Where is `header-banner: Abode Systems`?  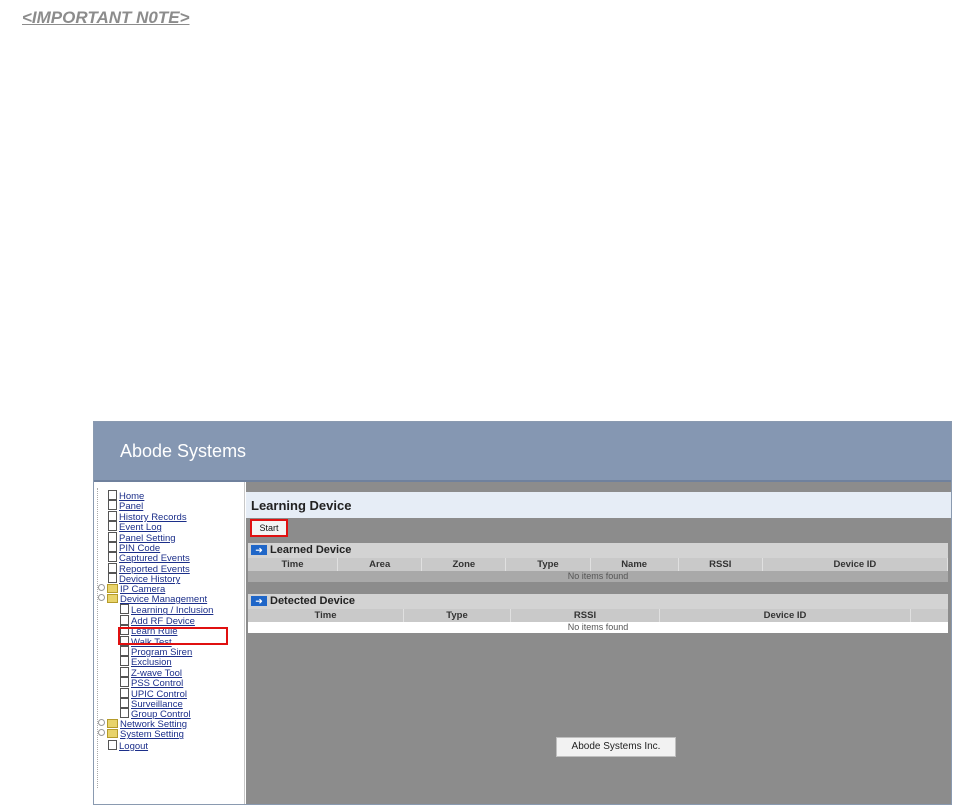 header-banner: Abode Systems is located at coordinates (522, 452).